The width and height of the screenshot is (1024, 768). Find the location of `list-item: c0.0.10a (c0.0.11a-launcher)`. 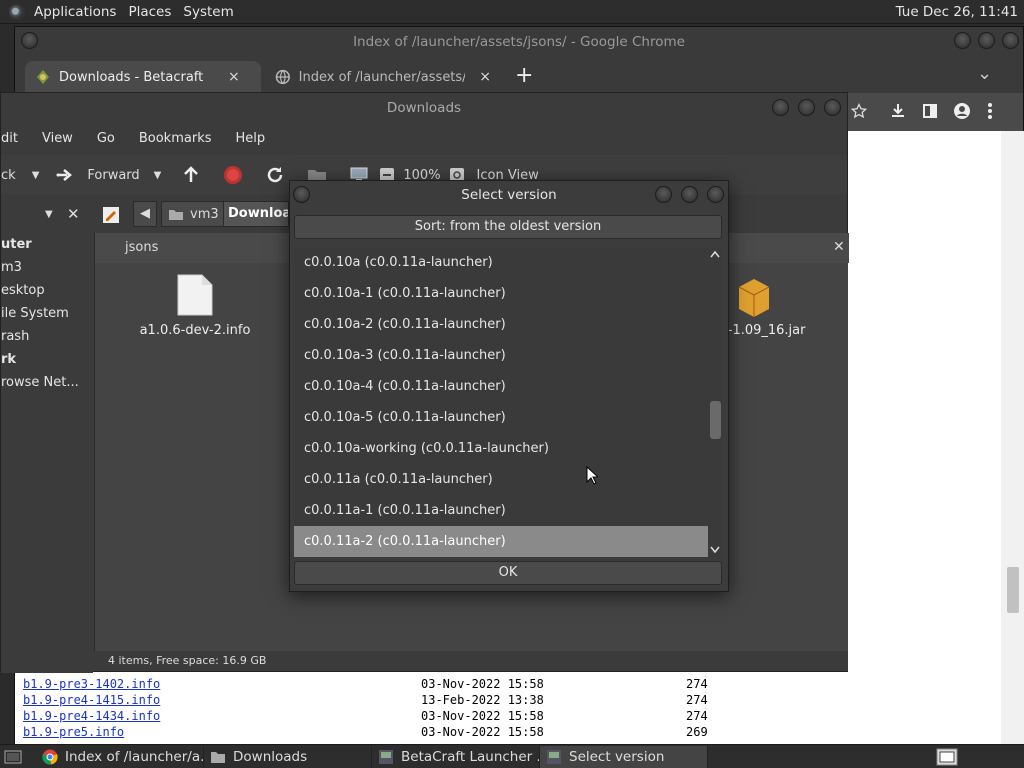

list-item: c0.0.10a (c0.0.11a-launcher) is located at coordinates (501, 262).